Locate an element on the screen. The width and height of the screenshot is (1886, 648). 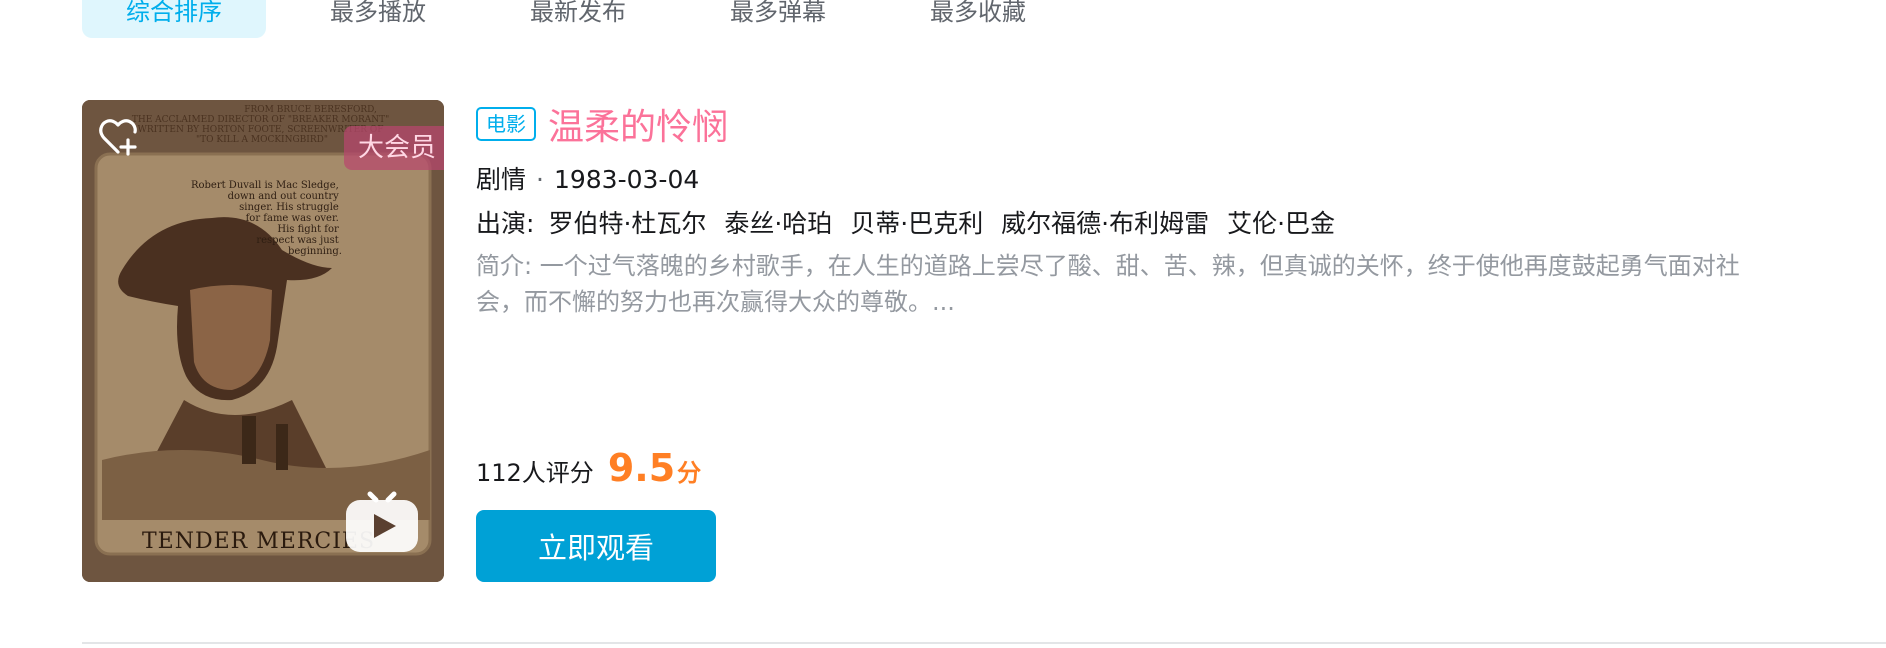
cast-member: 艾伦·巴金 is located at coordinates (1281, 223).